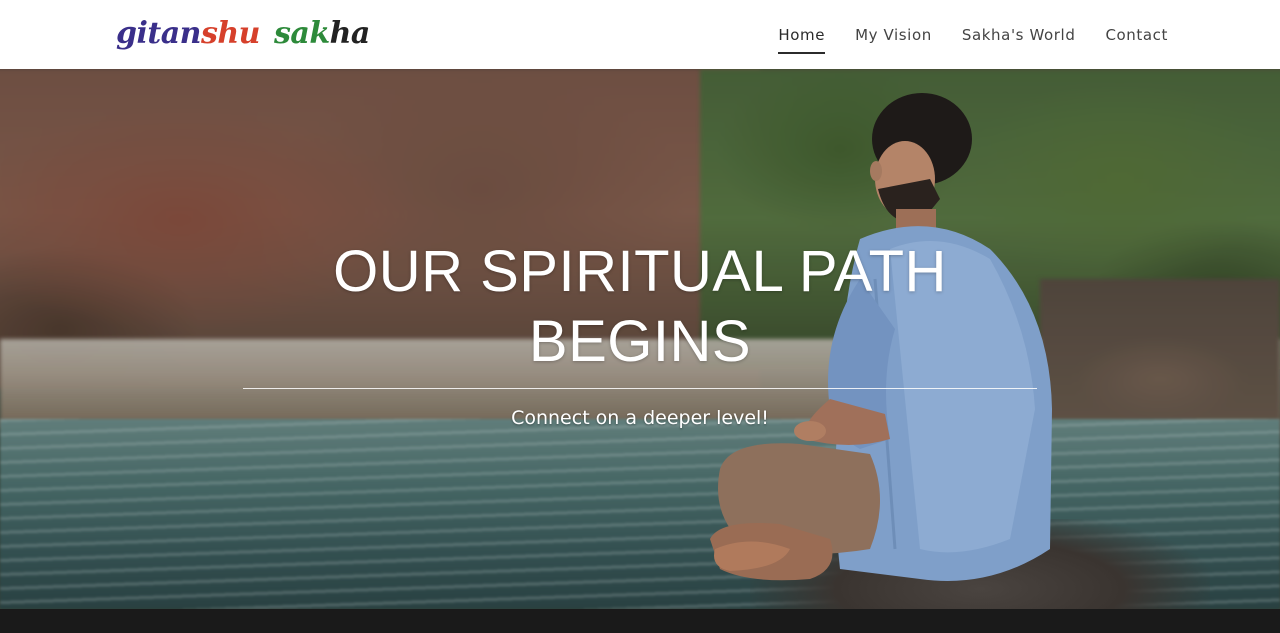 This screenshot has height=633, width=1280. I want to click on logo-part-gitan: gitan, so click(158, 33).